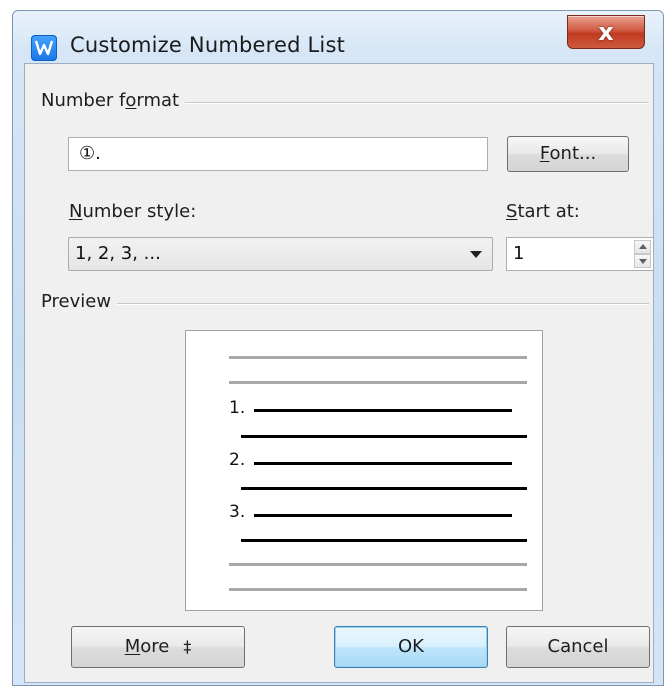 The image size is (666, 686). I want to click on start-at-label-text: tart at:, so click(548, 211).